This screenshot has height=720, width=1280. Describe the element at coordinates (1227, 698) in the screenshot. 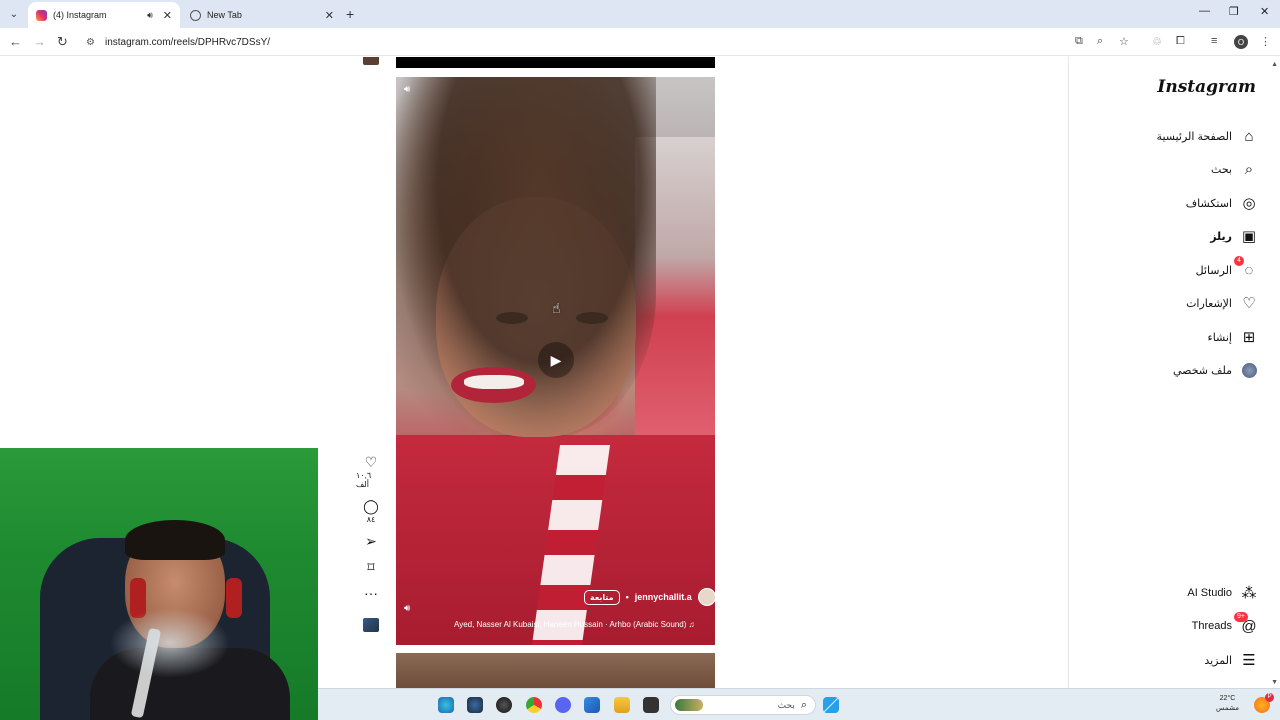

I see `temperature: 22°C` at that location.